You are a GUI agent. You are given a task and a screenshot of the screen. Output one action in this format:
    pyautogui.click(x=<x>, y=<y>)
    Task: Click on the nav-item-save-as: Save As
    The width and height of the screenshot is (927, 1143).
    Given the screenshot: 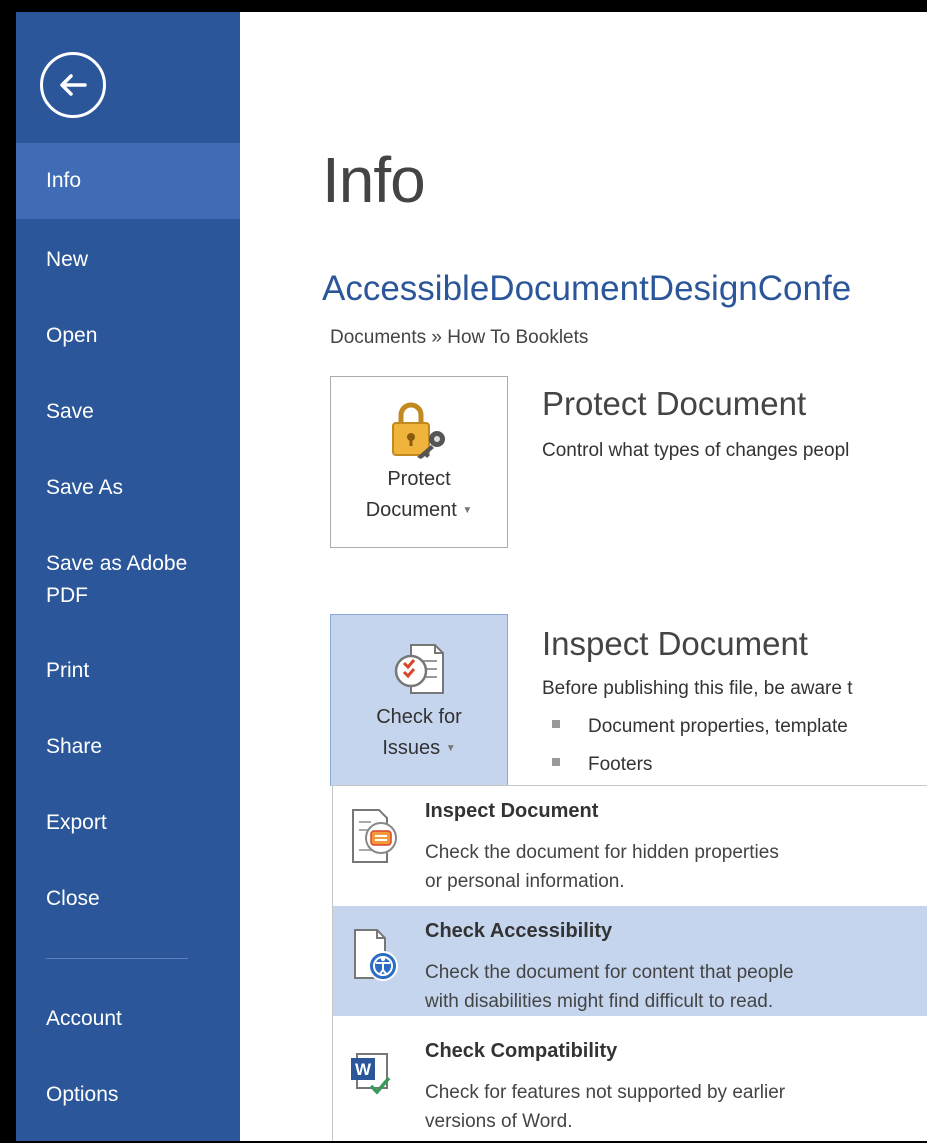 What is the action you would take?
    pyautogui.click(x=128, y=488)
    